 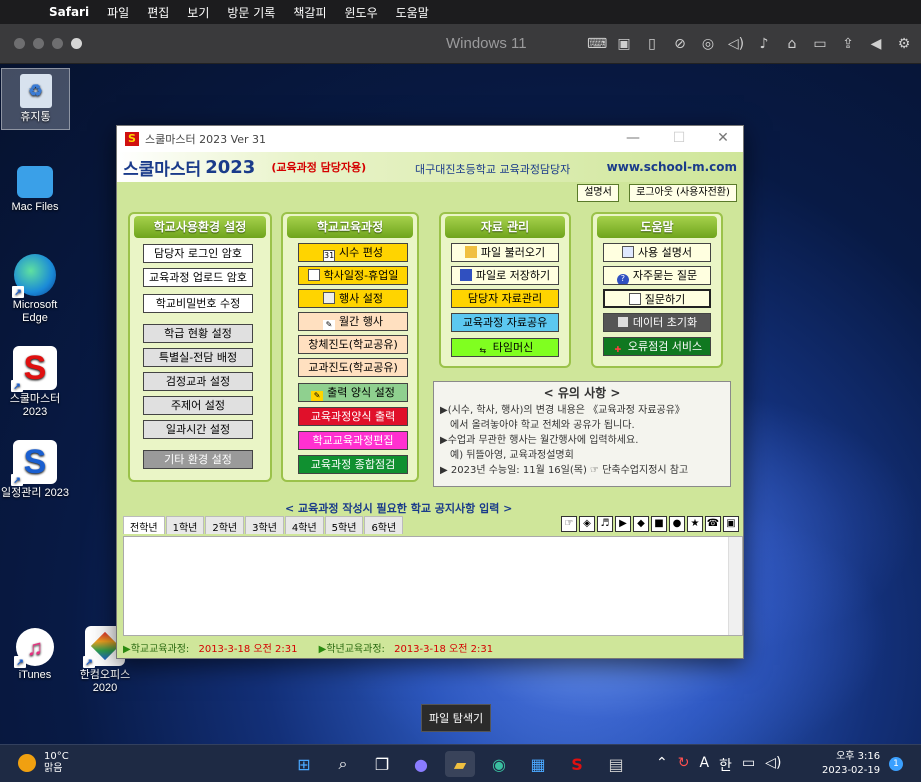 I want to click on zoom-dot, so click(x=57, y=43).